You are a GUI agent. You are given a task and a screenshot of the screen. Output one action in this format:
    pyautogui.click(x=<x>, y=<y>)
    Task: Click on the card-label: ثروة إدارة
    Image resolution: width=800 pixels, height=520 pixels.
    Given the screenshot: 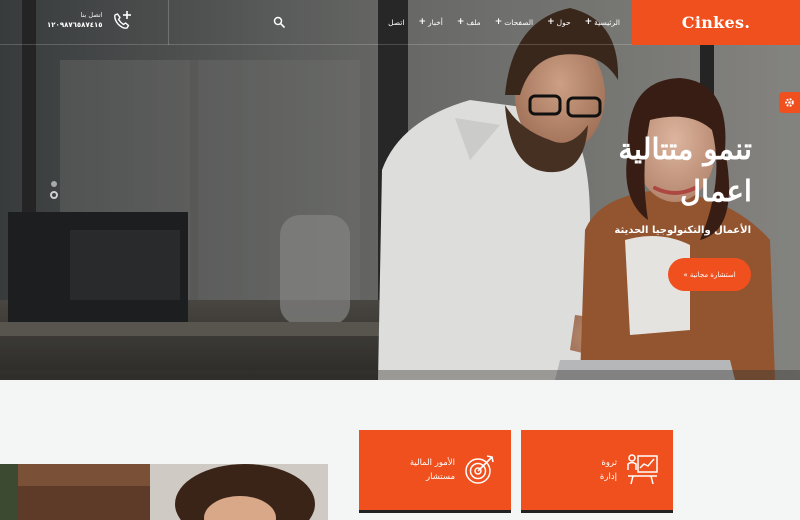 What is the action you would take?
    pyautogui.click(x=608, y=470)
    